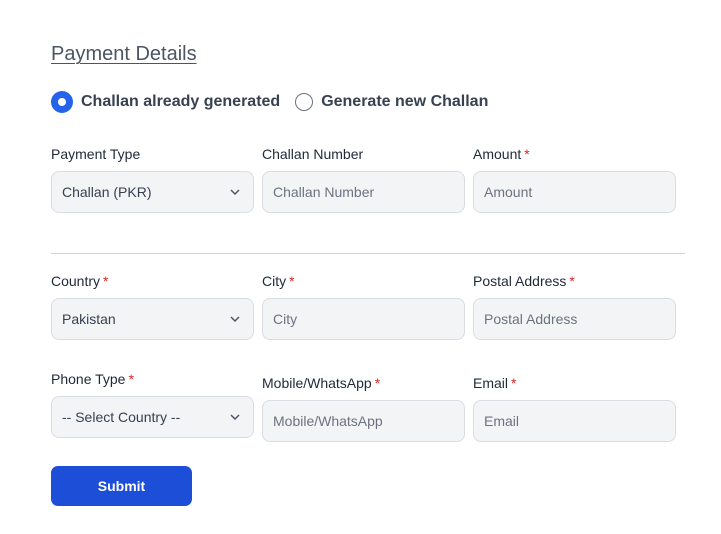 The image size is (721, 534). What do you see at coordinates (92, 379) in the screenshot?
I see `field-label: Phone Type *` at bounding box center [92, 379].